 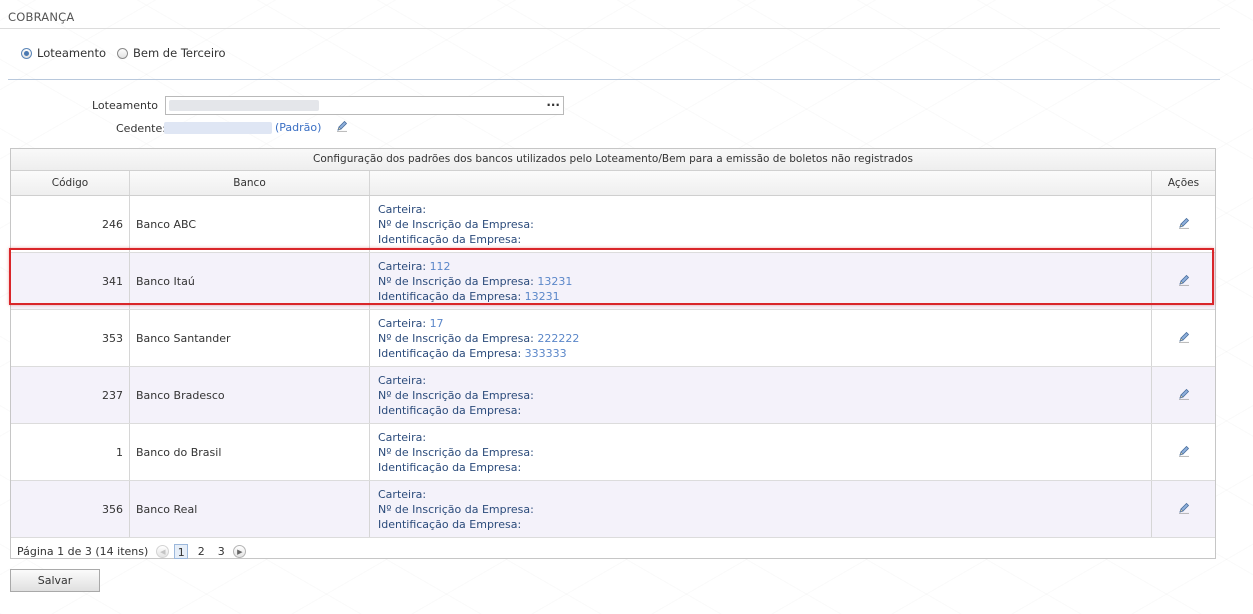 What do you see at coordinates (250, 183) in the screenshot?
I see `column-header-banco: Banco` at bounding box center [250, 183].